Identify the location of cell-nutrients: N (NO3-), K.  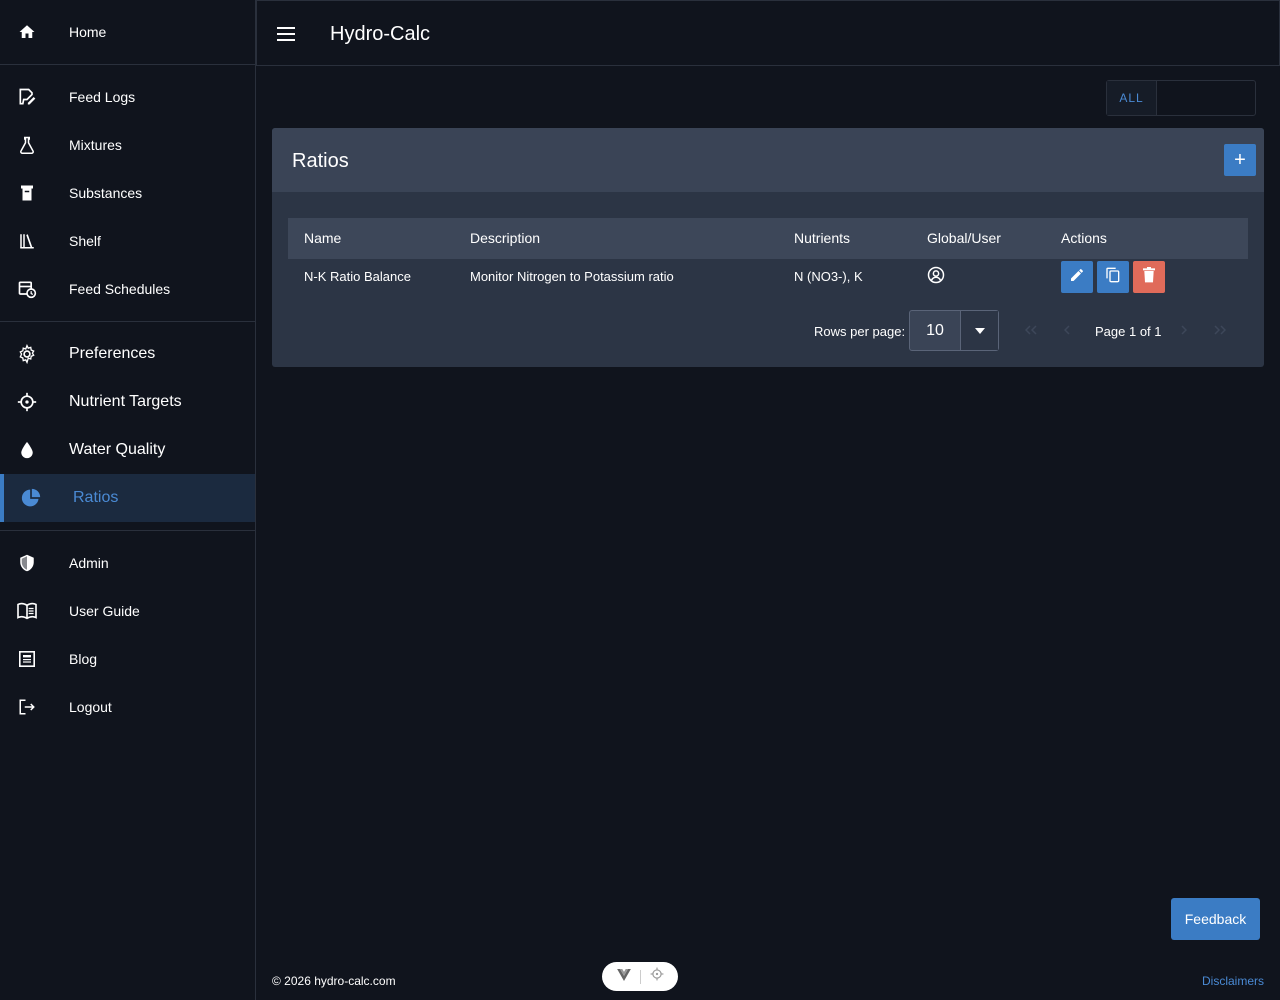
(828, 276).